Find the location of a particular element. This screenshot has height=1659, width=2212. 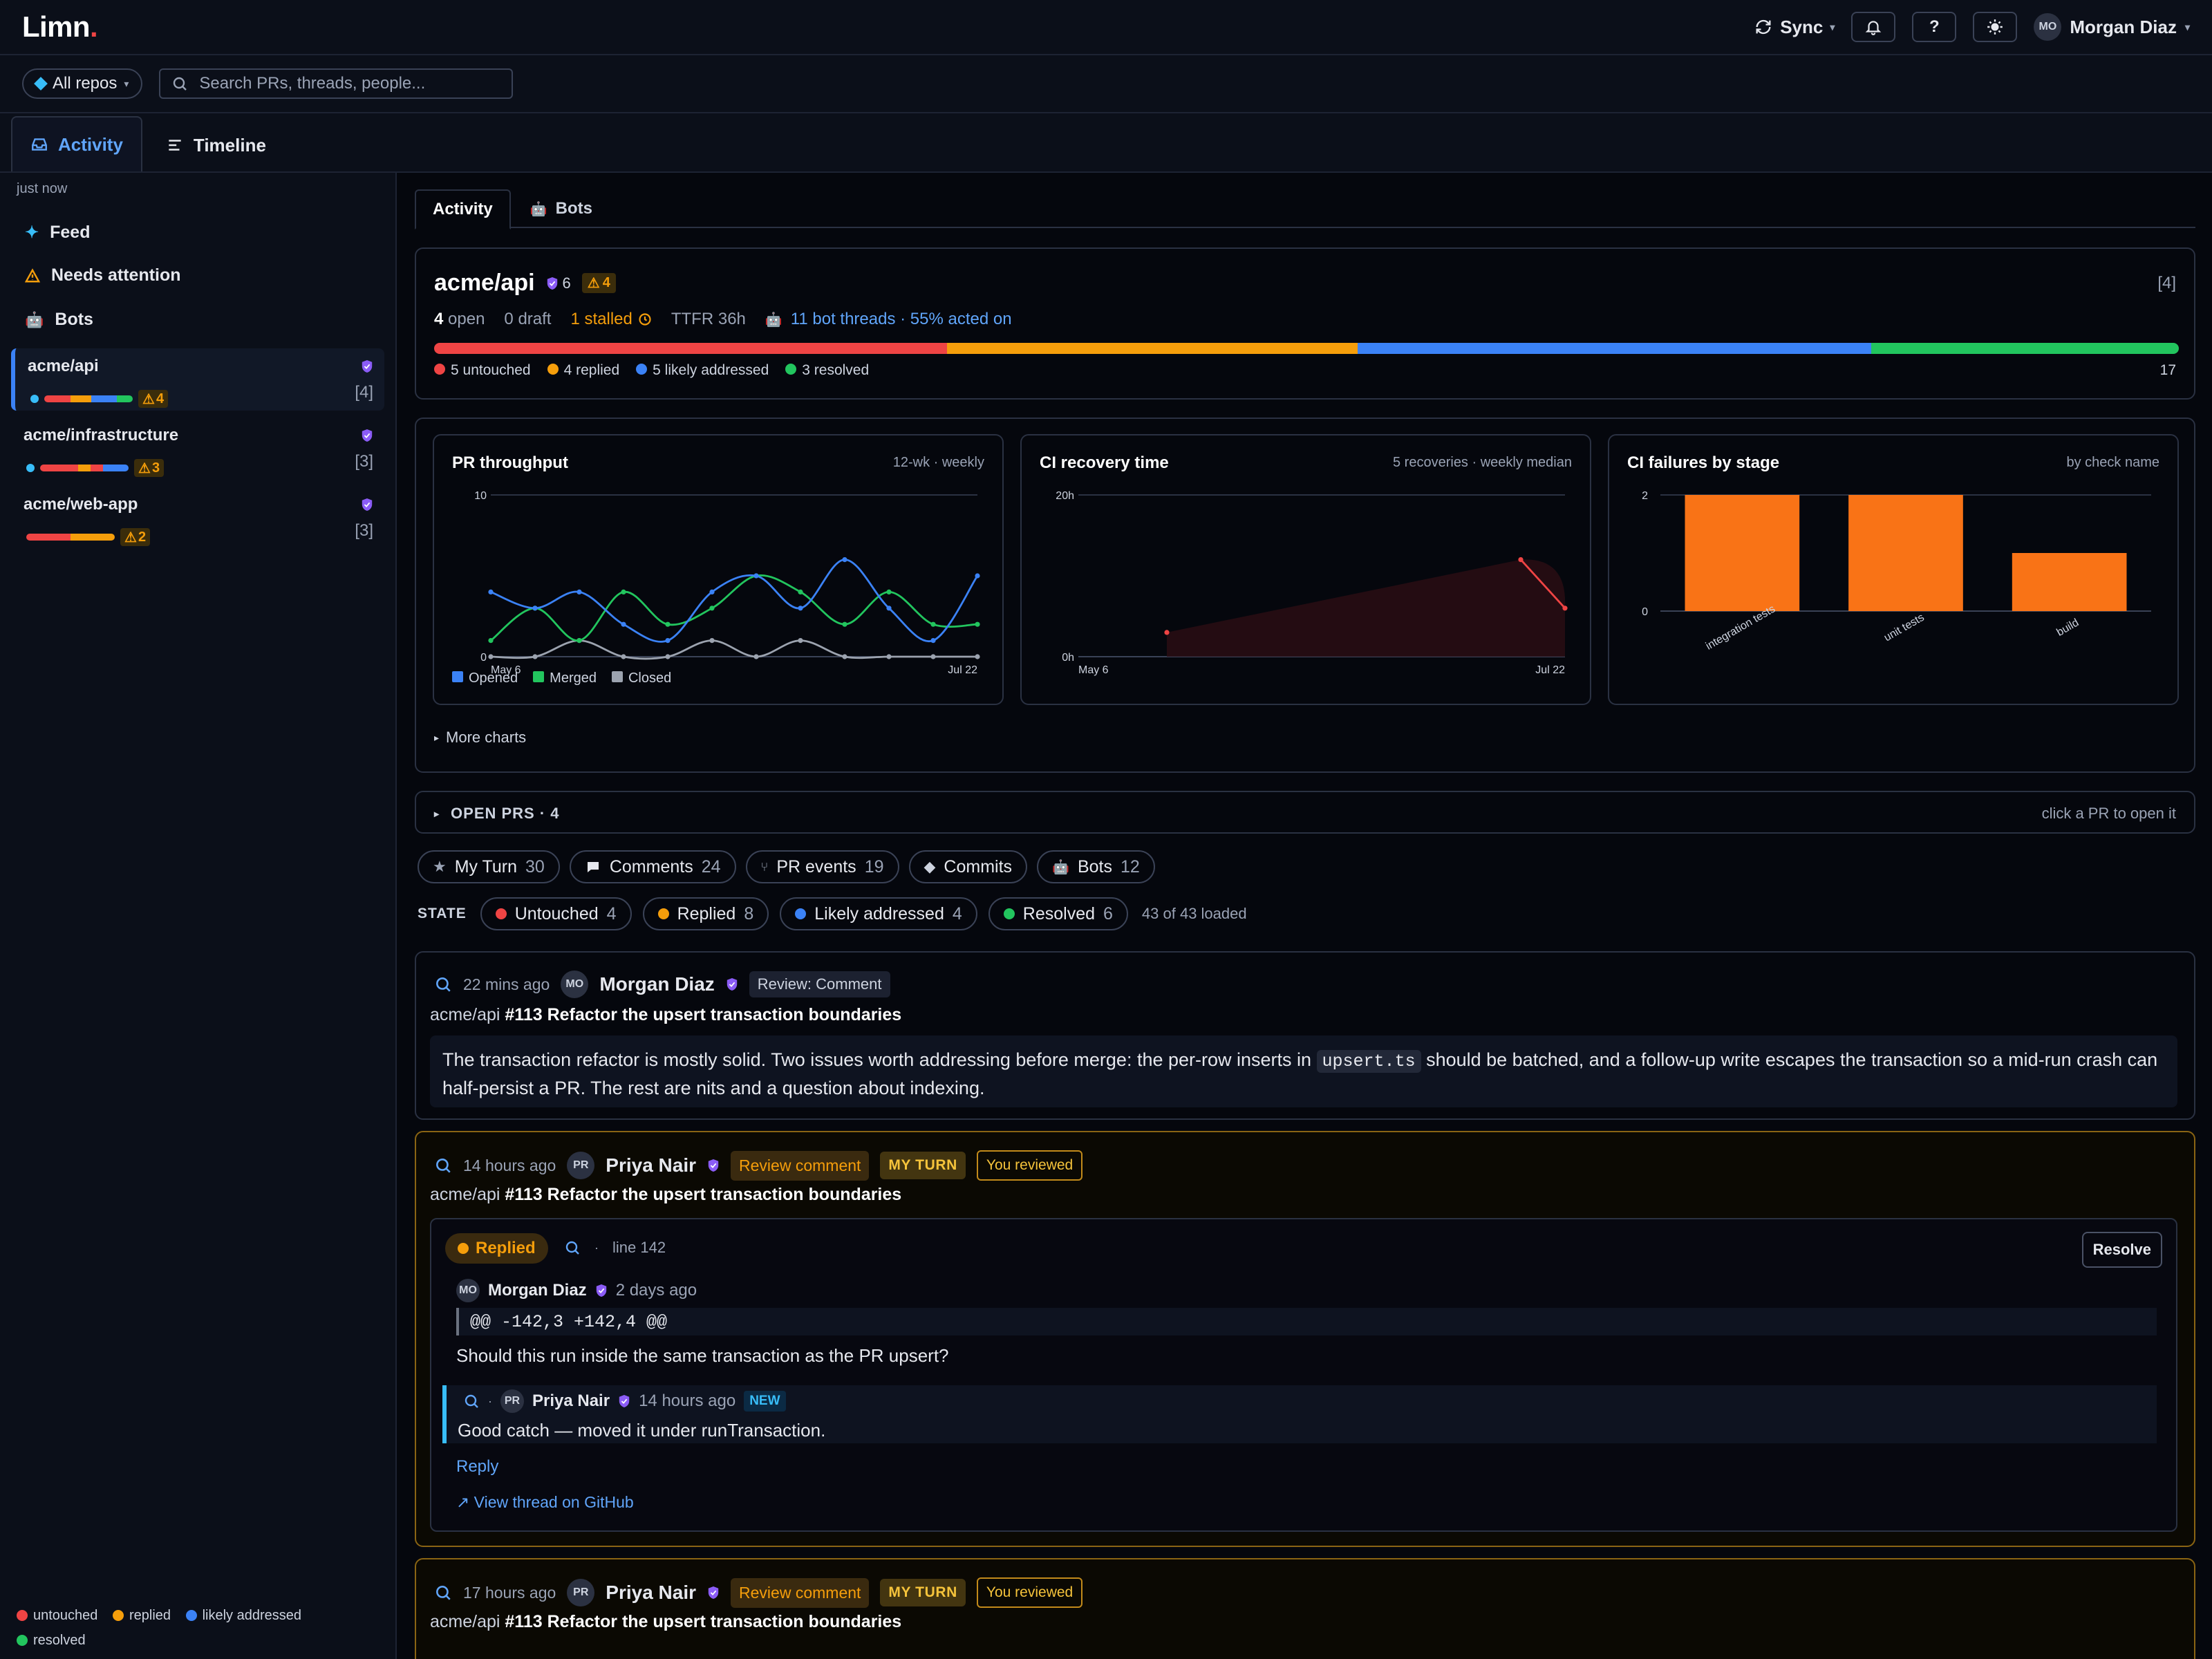

timestamp: 17 hours ago is located at coordinates (509, 1592).